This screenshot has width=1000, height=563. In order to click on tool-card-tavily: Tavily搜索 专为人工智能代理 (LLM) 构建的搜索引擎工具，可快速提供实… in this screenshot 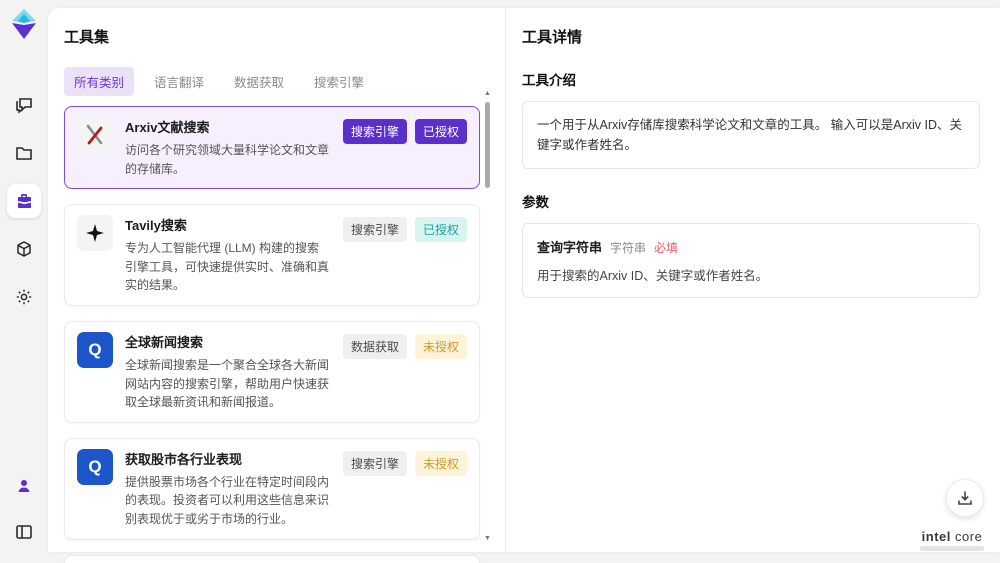, I will do `click(272, 255)`.